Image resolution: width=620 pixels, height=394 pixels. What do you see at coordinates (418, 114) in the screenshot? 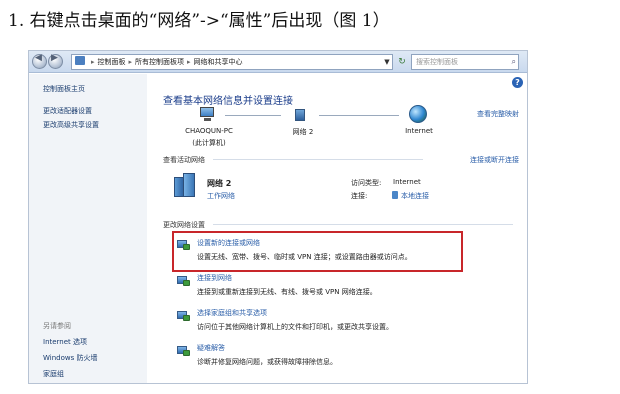
I see `internet-globe-icon` at bounding box center [418, 114].